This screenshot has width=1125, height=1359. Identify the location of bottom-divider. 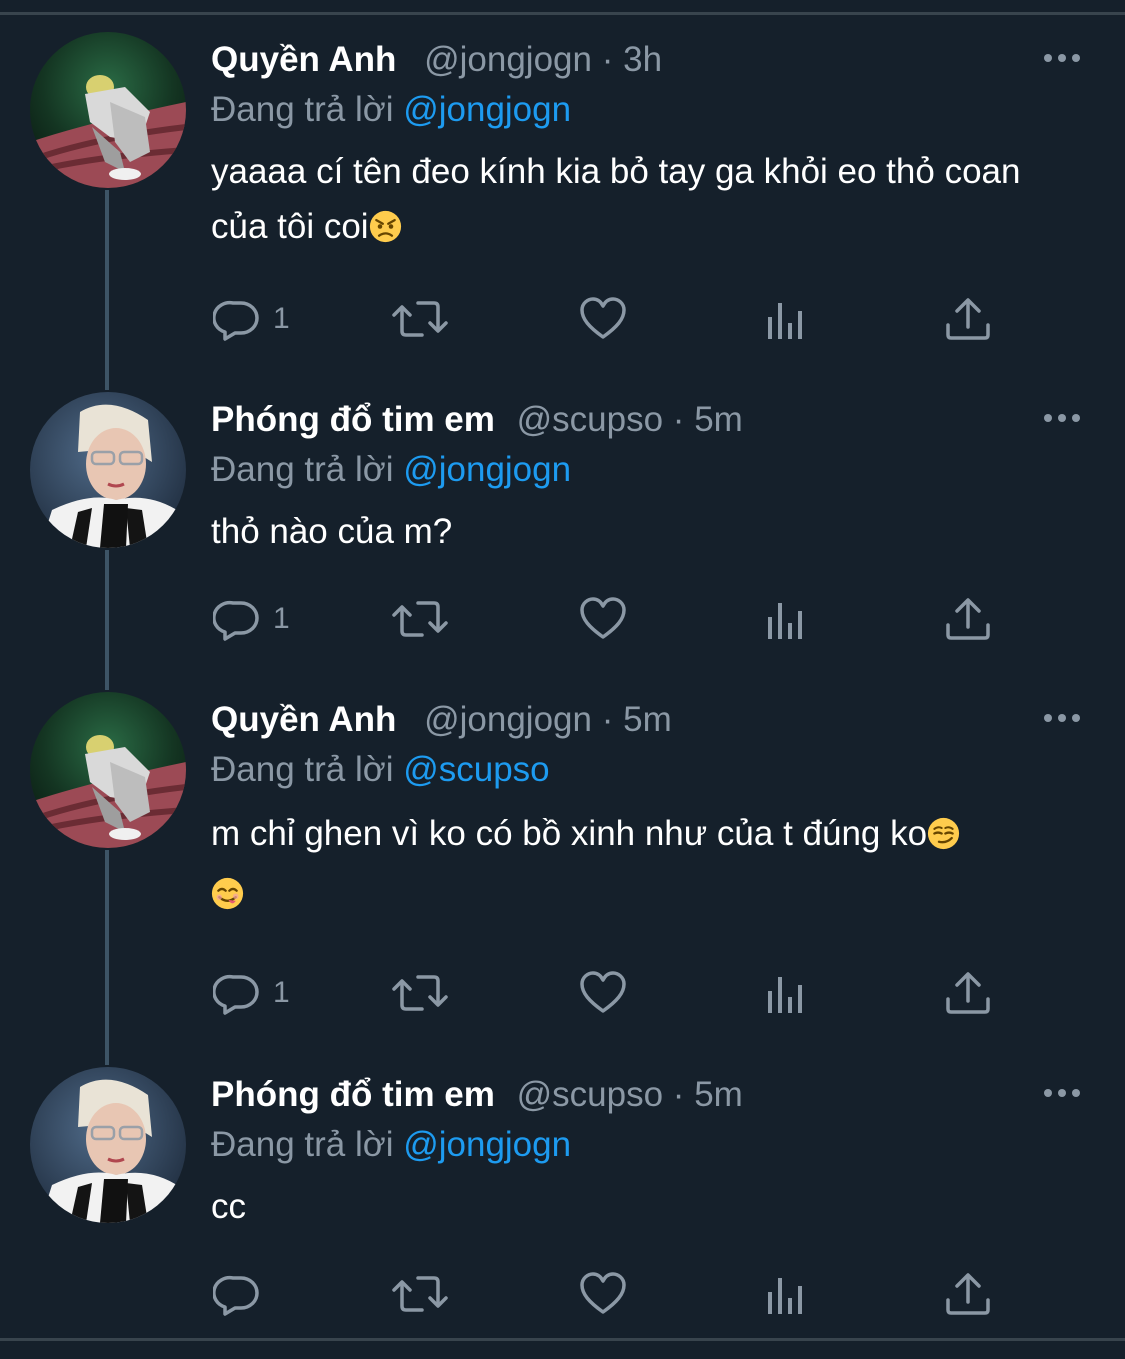
(562, 1339).